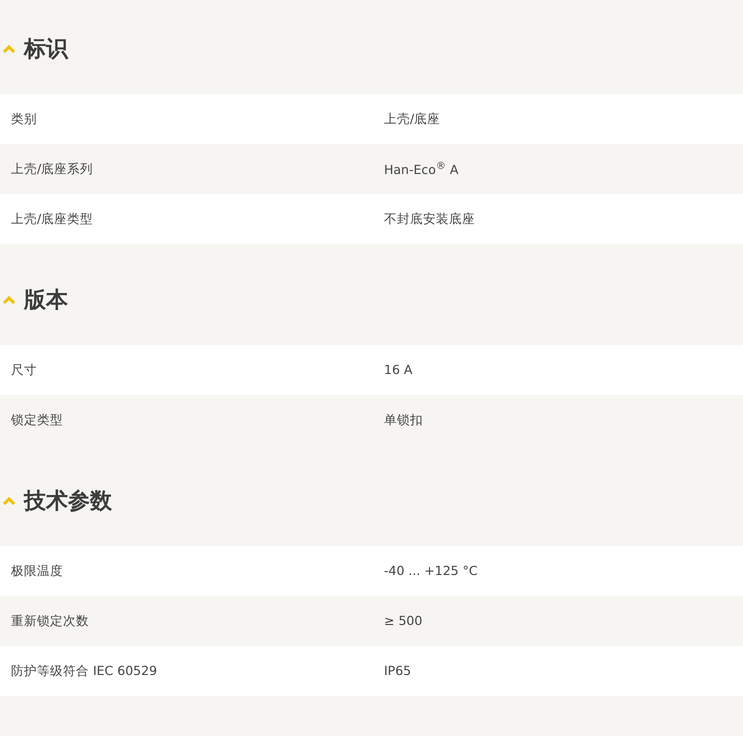 This screenshot has width=743, height=736. What do you see at coordinates (68, 502) in the screenshot?
I see `section-title: 技术参数` at bounding box center [68, 502].